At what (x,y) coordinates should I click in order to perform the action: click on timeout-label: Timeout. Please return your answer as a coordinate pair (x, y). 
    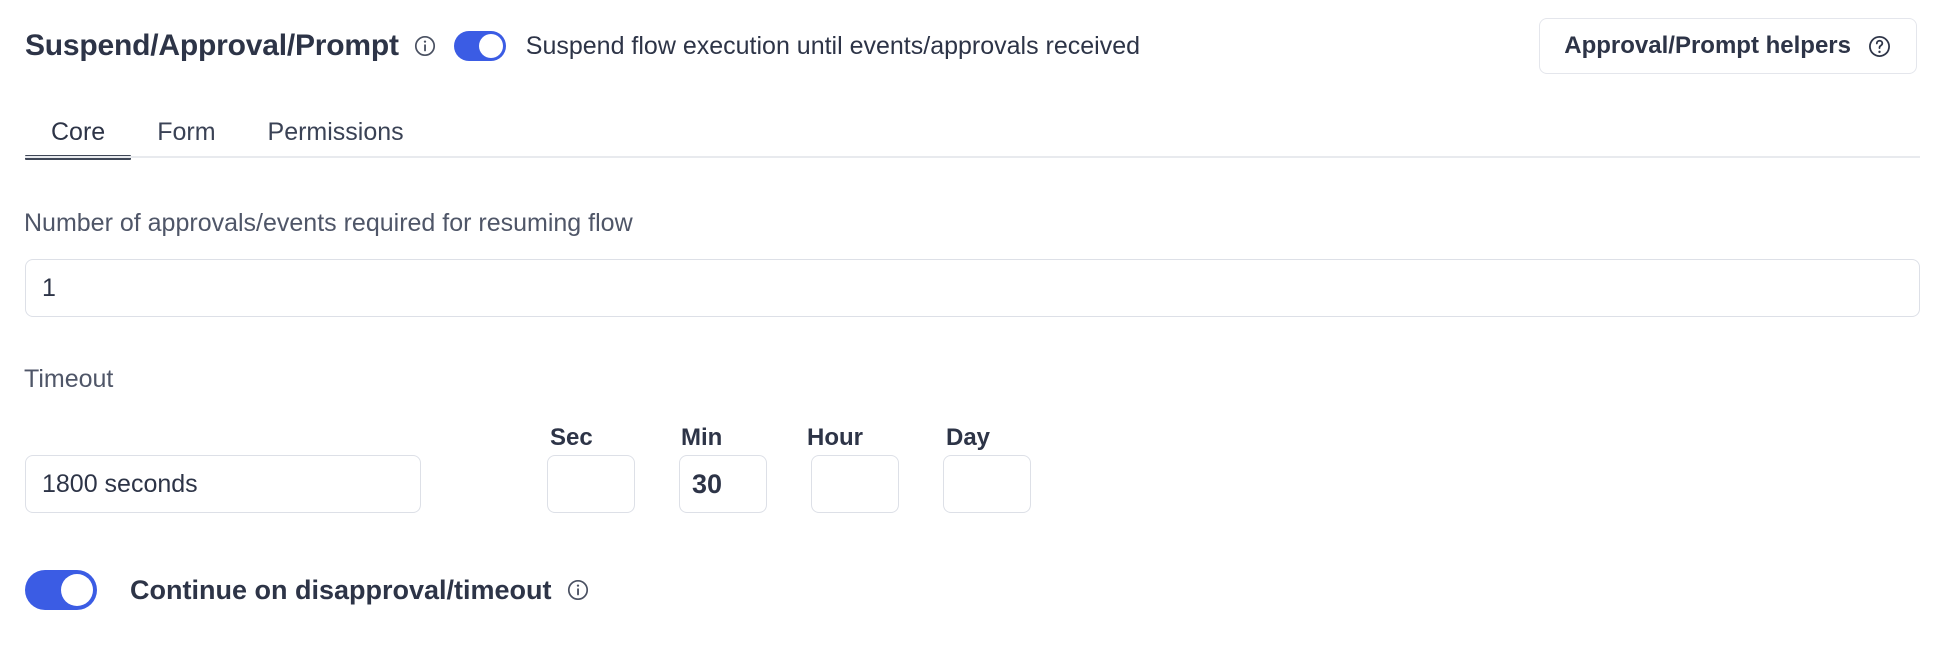
    Looking at the image, I should click on (69, 379).